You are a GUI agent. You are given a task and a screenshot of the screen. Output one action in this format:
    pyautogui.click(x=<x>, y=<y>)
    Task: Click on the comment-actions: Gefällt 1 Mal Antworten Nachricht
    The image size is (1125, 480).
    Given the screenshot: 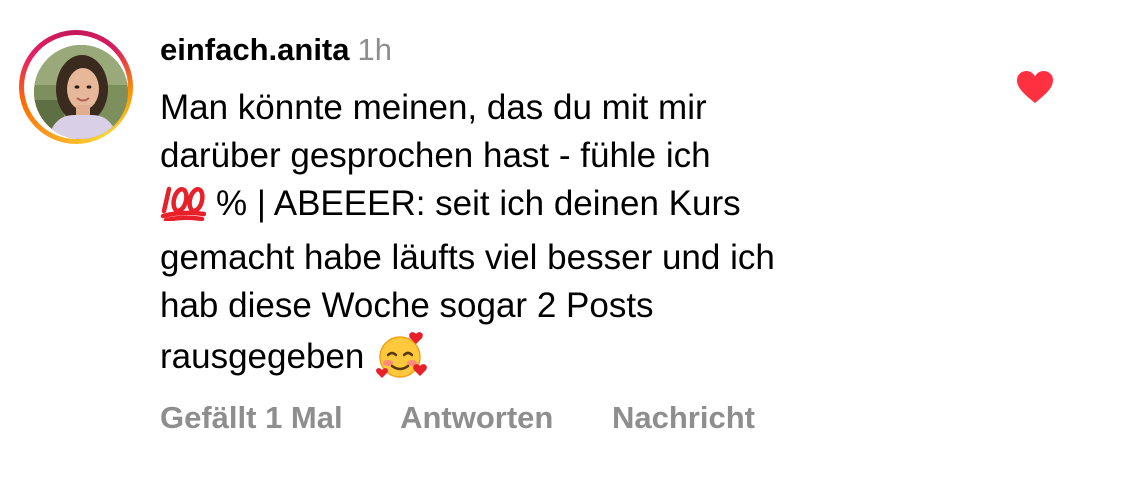 What is the action you would take?
    pyautogui.click(x=482, y=418)
    